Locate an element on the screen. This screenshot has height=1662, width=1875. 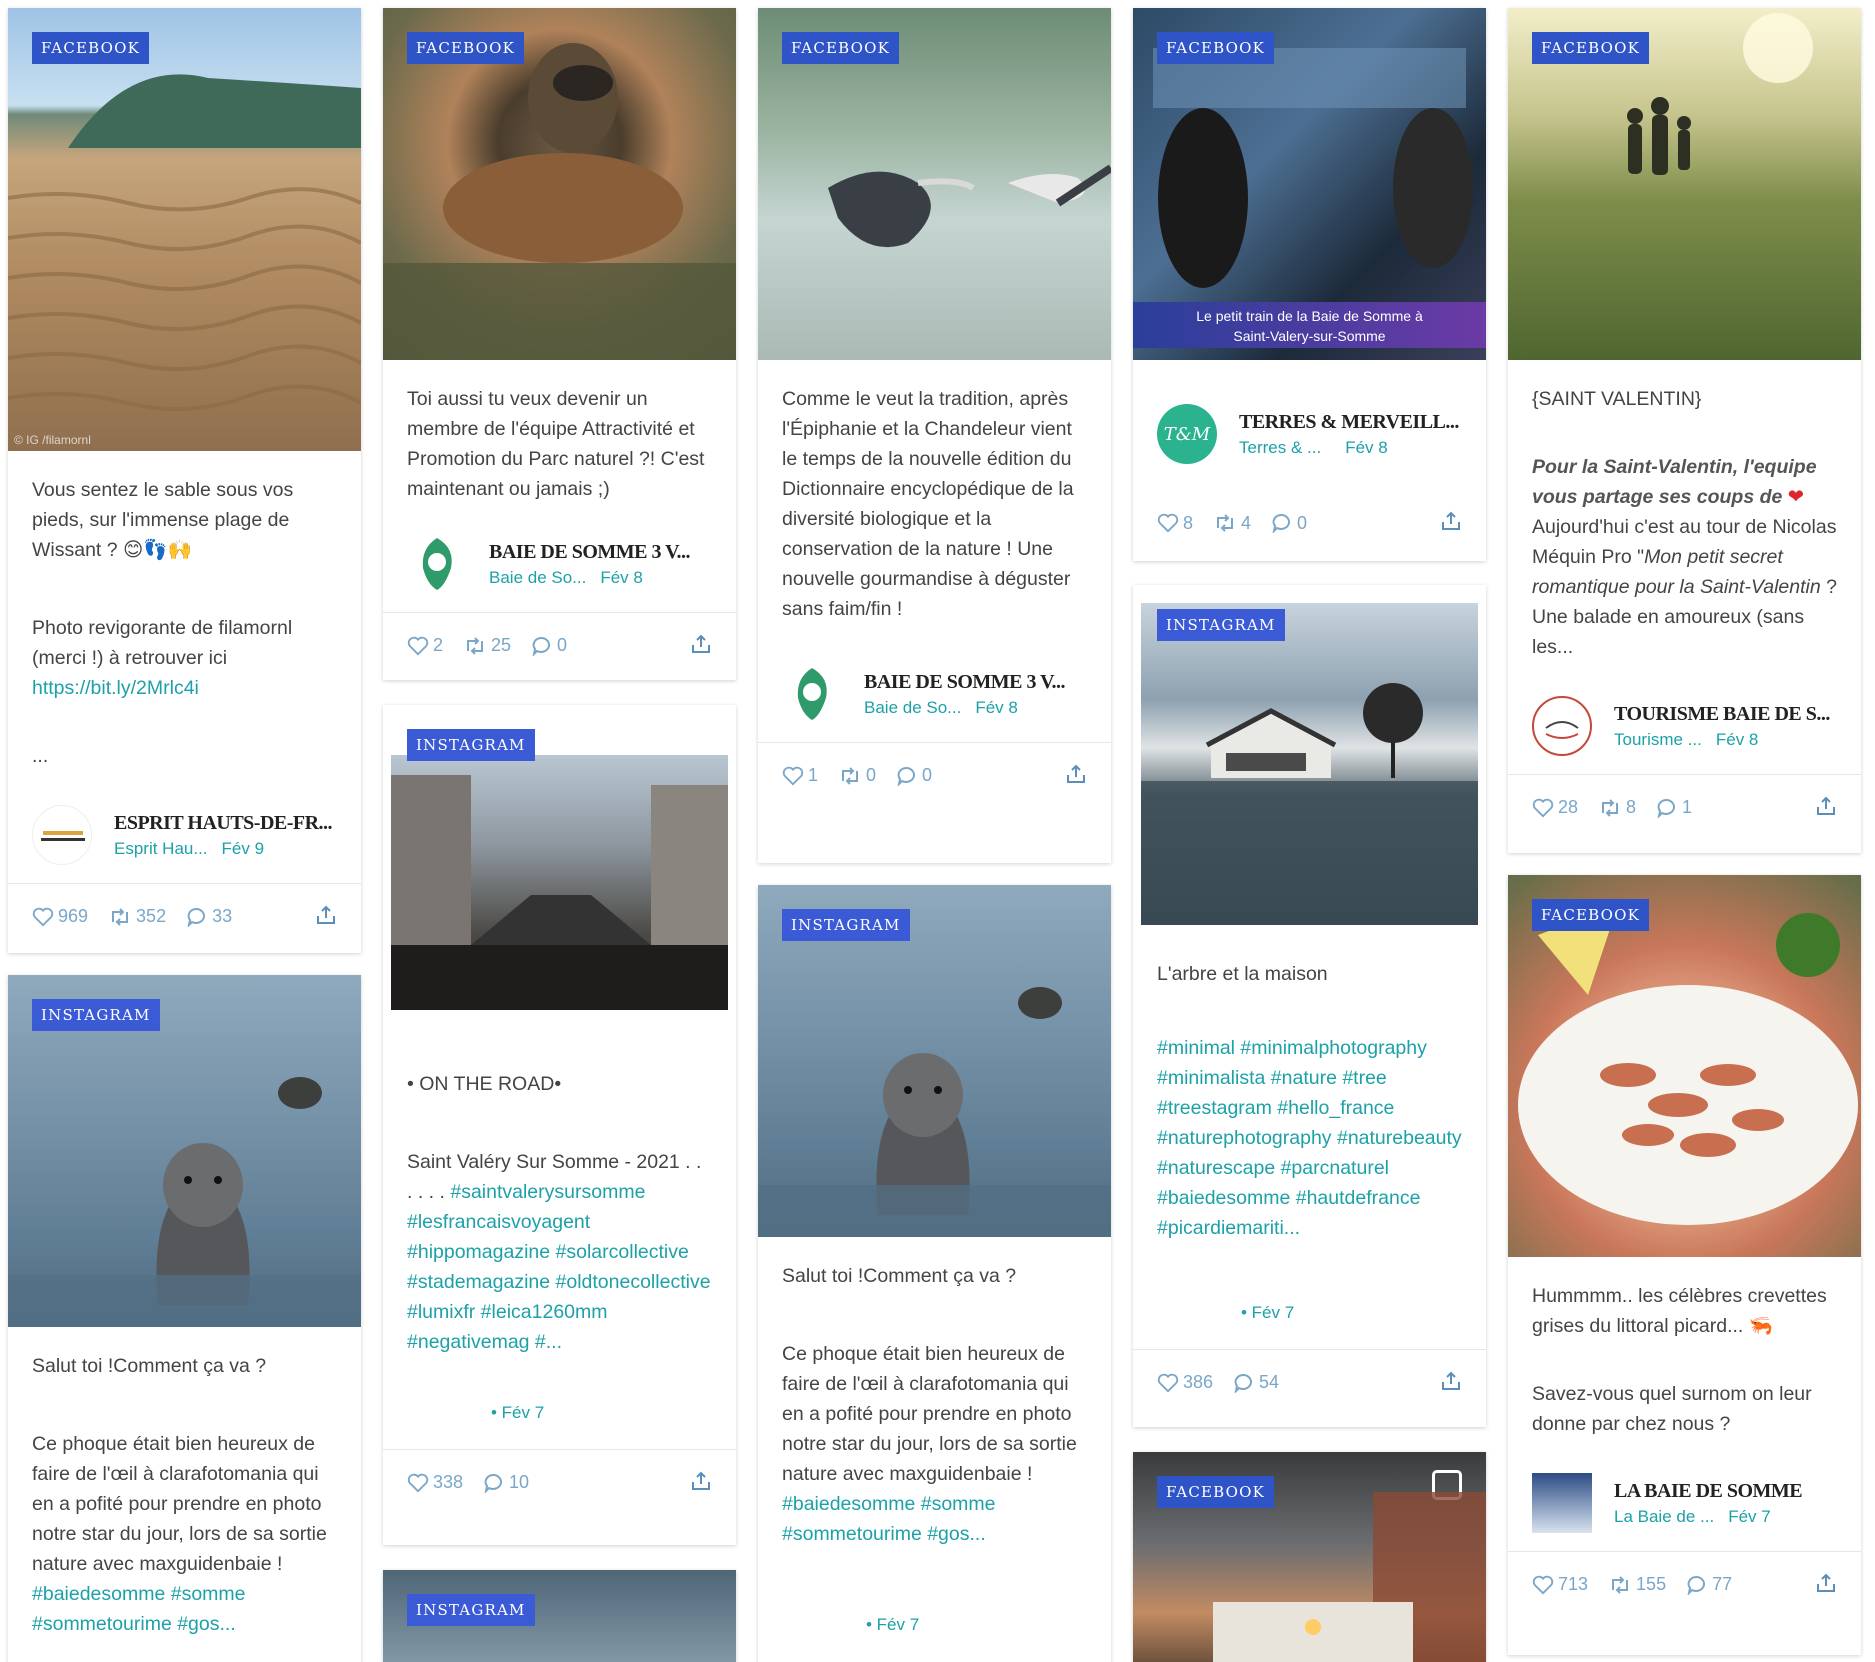
like-button: 969 is located at coordinates (60, 916).